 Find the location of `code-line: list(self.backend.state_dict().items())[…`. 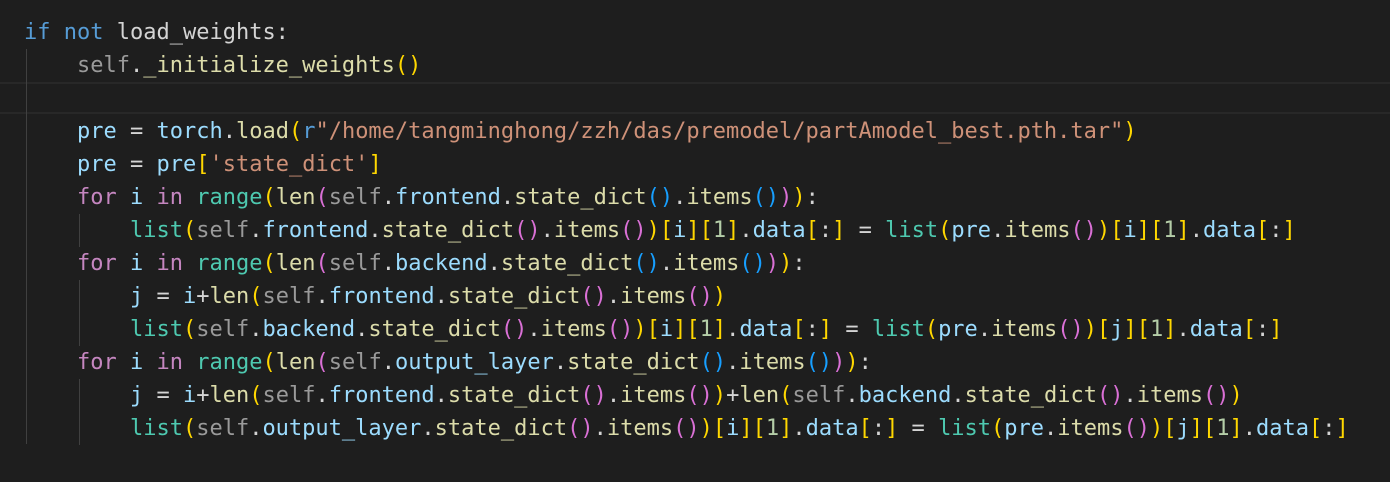

code-line: list(self.backend.state_dict().items())[… is located at coordinates (653, 329).